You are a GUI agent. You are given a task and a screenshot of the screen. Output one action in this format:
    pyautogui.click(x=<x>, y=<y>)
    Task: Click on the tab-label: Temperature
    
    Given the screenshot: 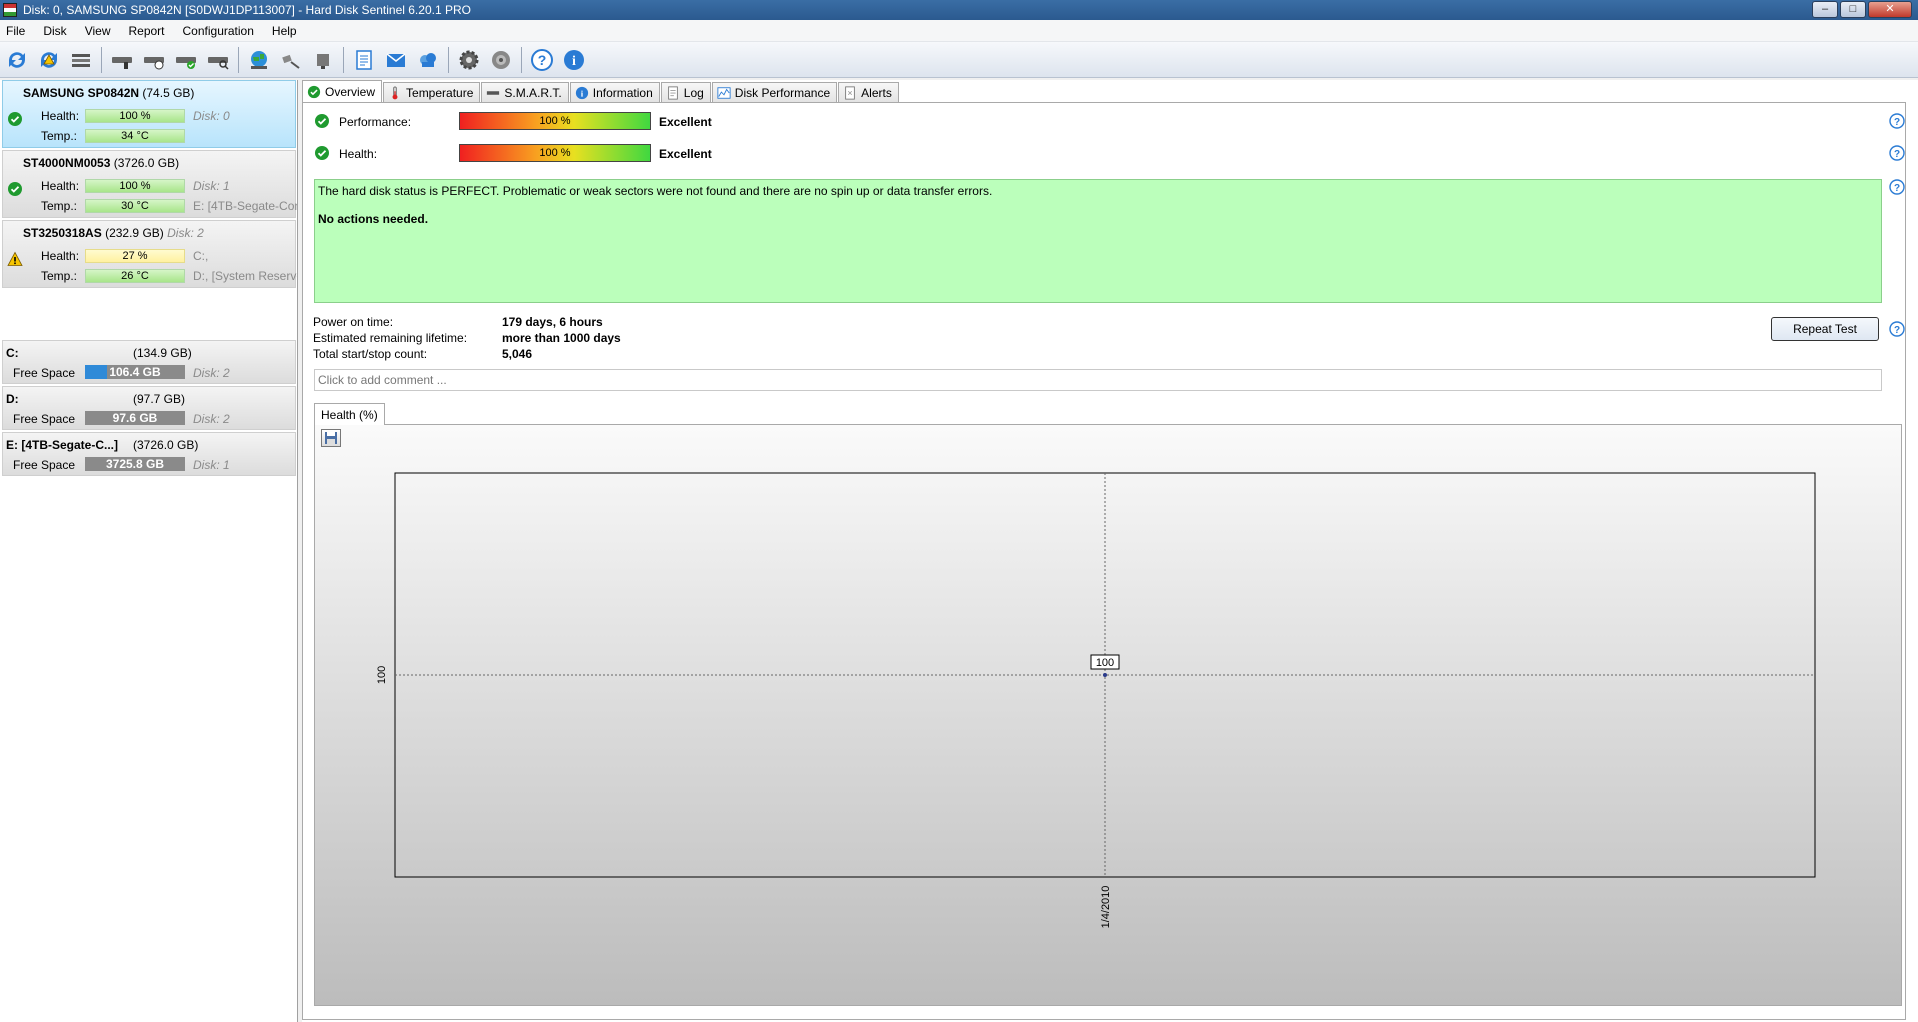 What is the action you would take?
    pyautogui.click(x=440, y=93)
    